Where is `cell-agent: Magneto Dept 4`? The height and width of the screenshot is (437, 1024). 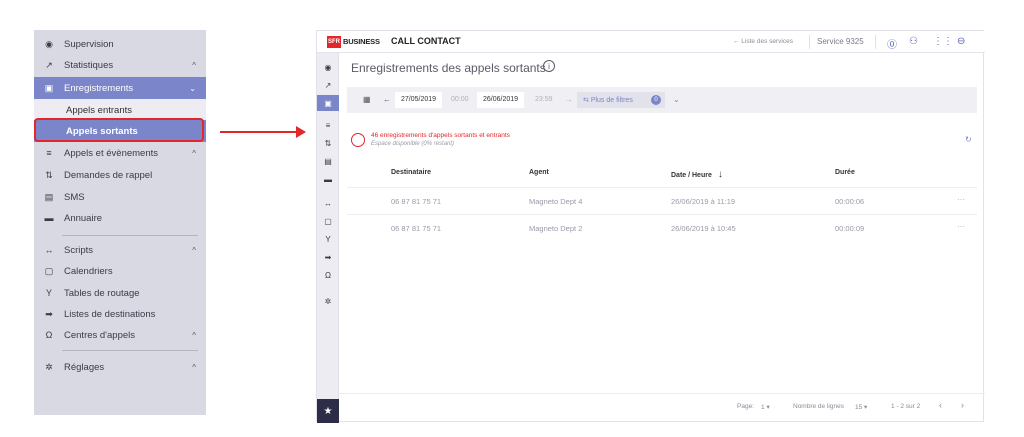
cell-agent: Magneto Dept 4 is located at coordinates (556, 201).